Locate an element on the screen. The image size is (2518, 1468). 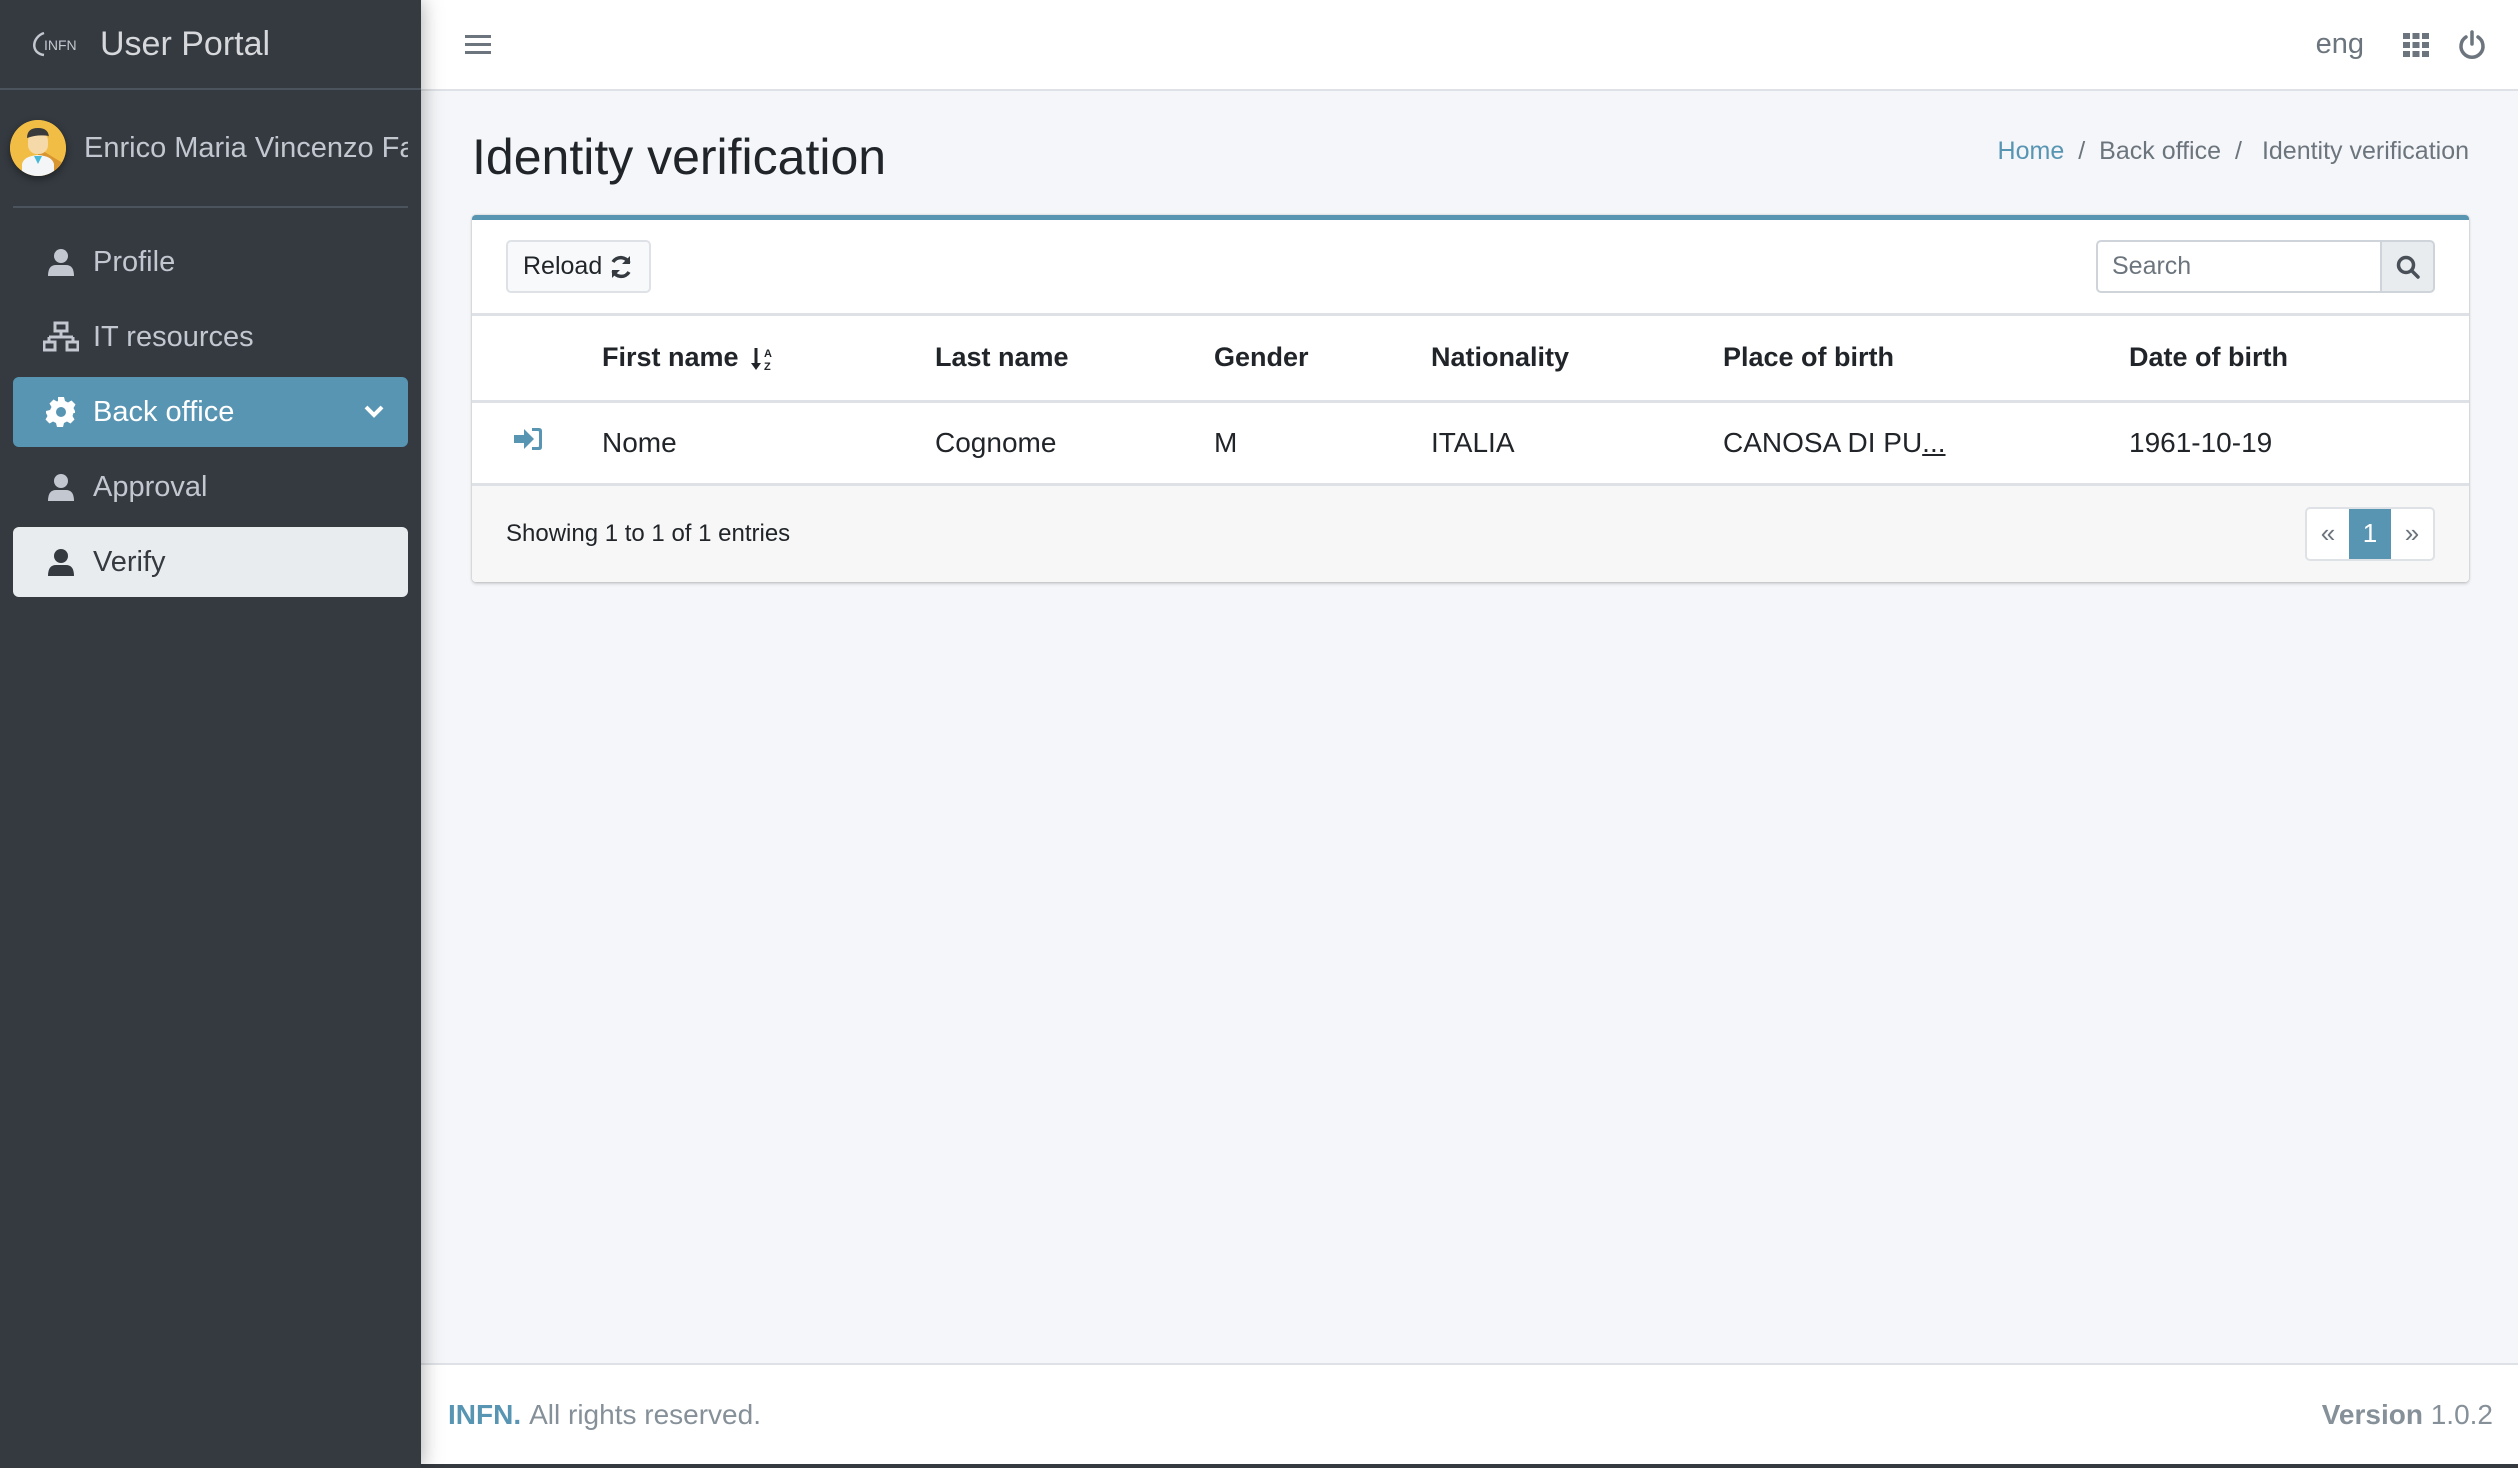
cell-first-name: Nome is located at coordinates (768, 443).